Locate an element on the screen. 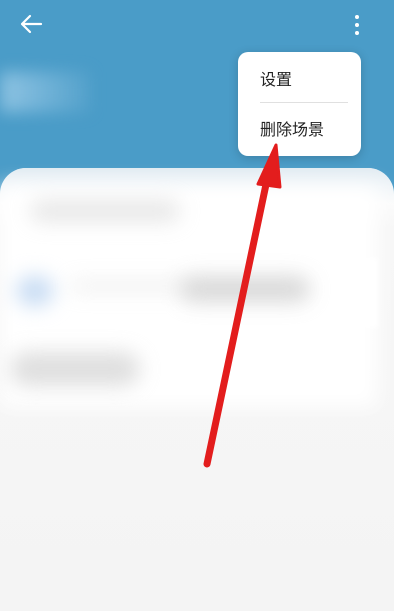  back-button is located at coordinates (31, 25).